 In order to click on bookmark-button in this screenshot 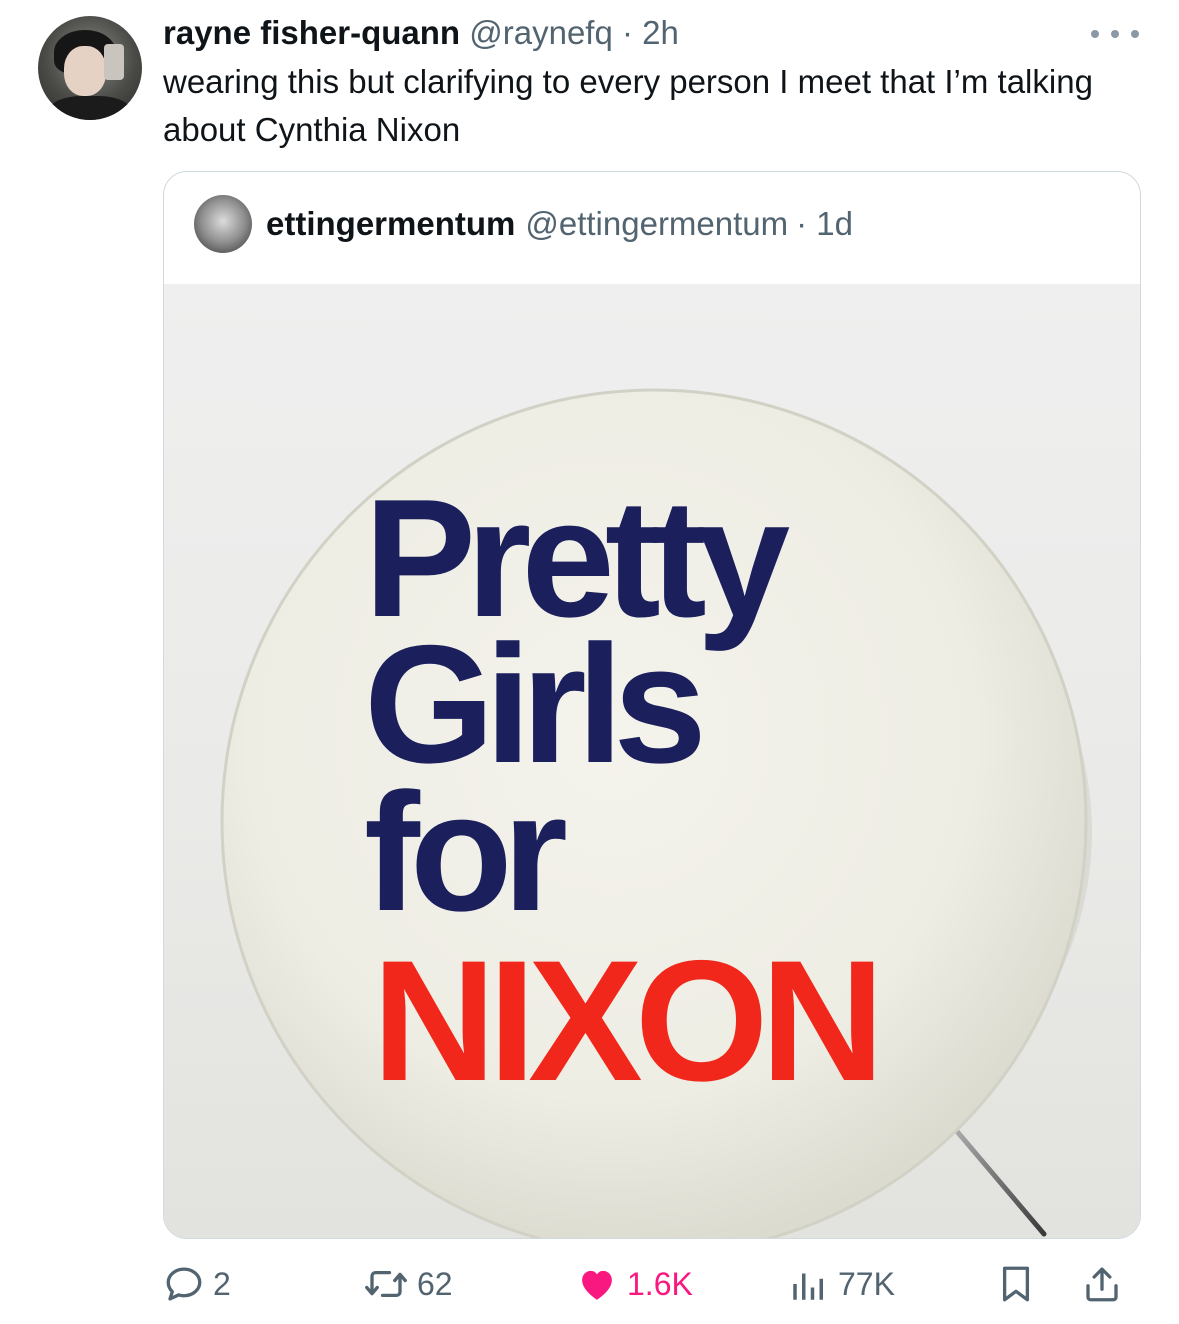, I will do `click(1016, 1284)`.